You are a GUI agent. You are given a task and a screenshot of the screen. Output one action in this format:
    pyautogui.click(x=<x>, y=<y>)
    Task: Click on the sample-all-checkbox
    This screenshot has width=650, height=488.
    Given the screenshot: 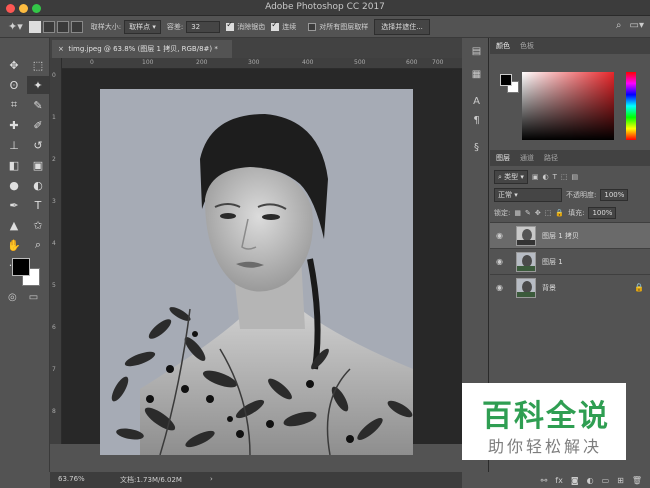 What is the action you would take?
    pyautogui.click(x=312, y=26)
    